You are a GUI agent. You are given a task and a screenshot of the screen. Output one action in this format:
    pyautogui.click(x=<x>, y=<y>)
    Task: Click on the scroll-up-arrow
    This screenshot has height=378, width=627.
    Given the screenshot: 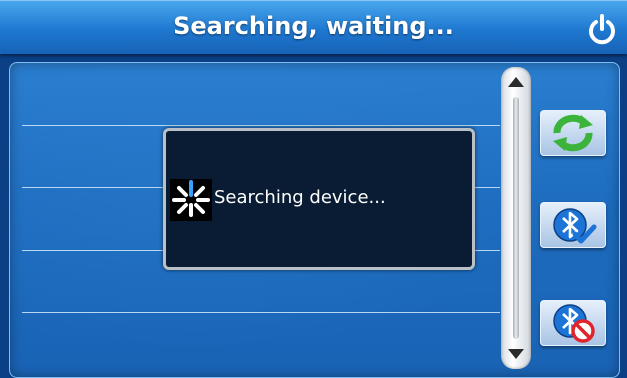 What is the action you would take?
    pyautogui.click(x=516, y=82)
    